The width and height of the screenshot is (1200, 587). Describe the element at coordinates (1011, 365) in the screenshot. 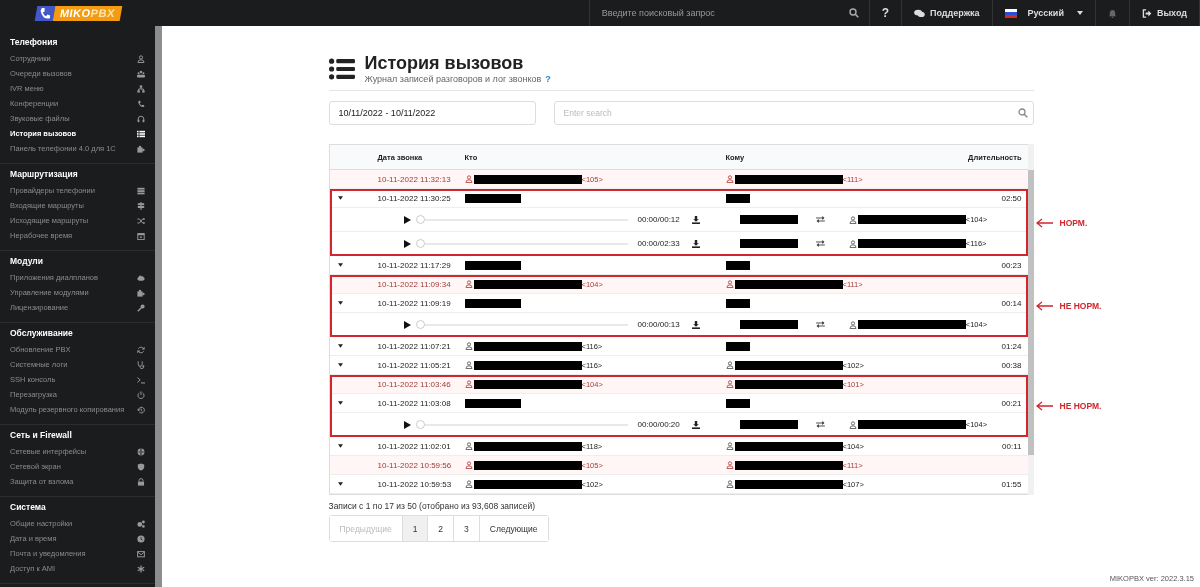

I see `call-duration: 00:38` at that location.